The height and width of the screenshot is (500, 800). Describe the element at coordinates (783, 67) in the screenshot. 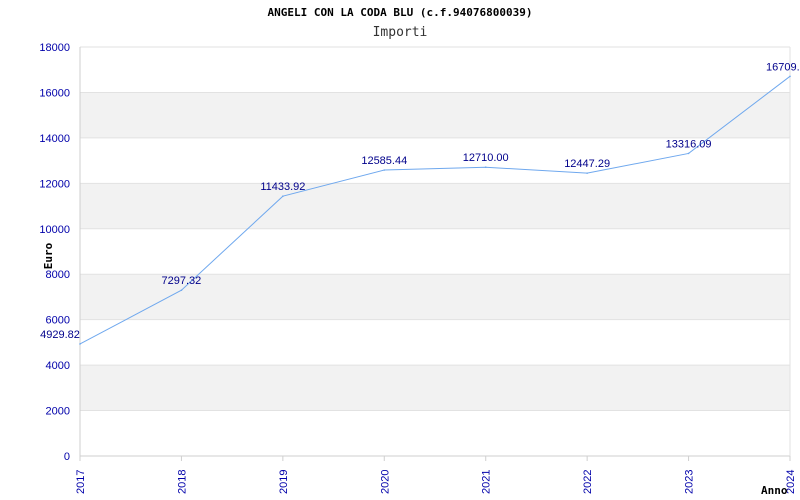

I see `data-label: 16709.` at that location.